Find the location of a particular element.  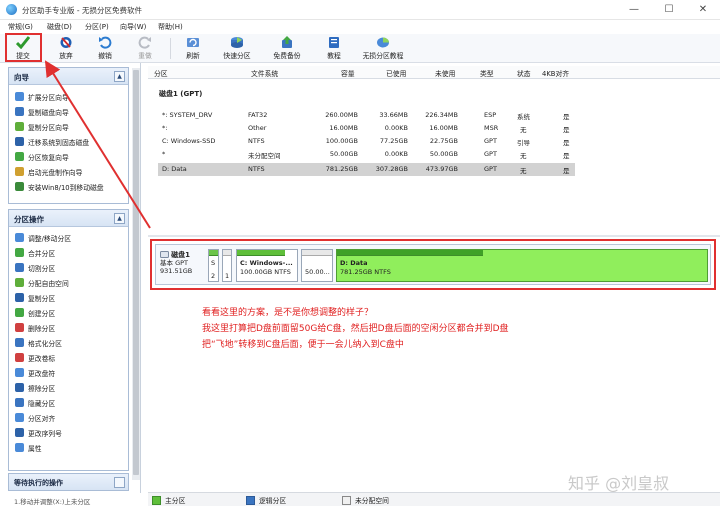

partition-c-size: 100.00GB NTFS is located at coordinates (265, 272).